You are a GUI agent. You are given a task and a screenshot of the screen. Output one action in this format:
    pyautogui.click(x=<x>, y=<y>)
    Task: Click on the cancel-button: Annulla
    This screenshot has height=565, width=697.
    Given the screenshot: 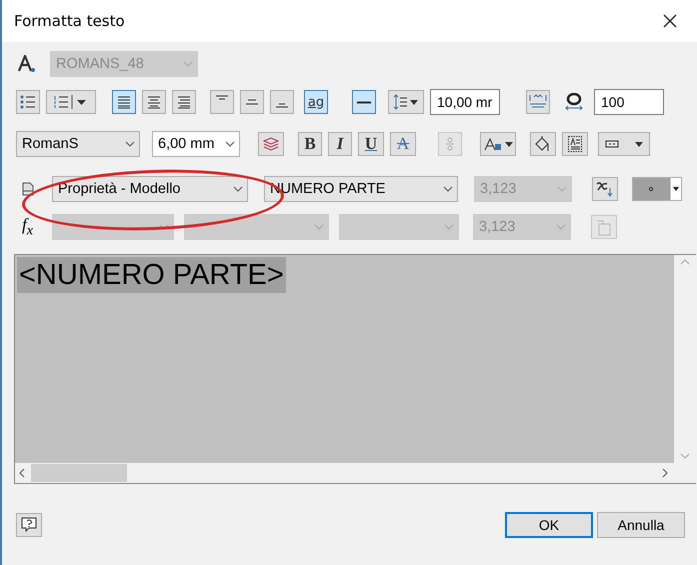 What is the action you would take?
    pyautogui.click(x=641, y=525)
    